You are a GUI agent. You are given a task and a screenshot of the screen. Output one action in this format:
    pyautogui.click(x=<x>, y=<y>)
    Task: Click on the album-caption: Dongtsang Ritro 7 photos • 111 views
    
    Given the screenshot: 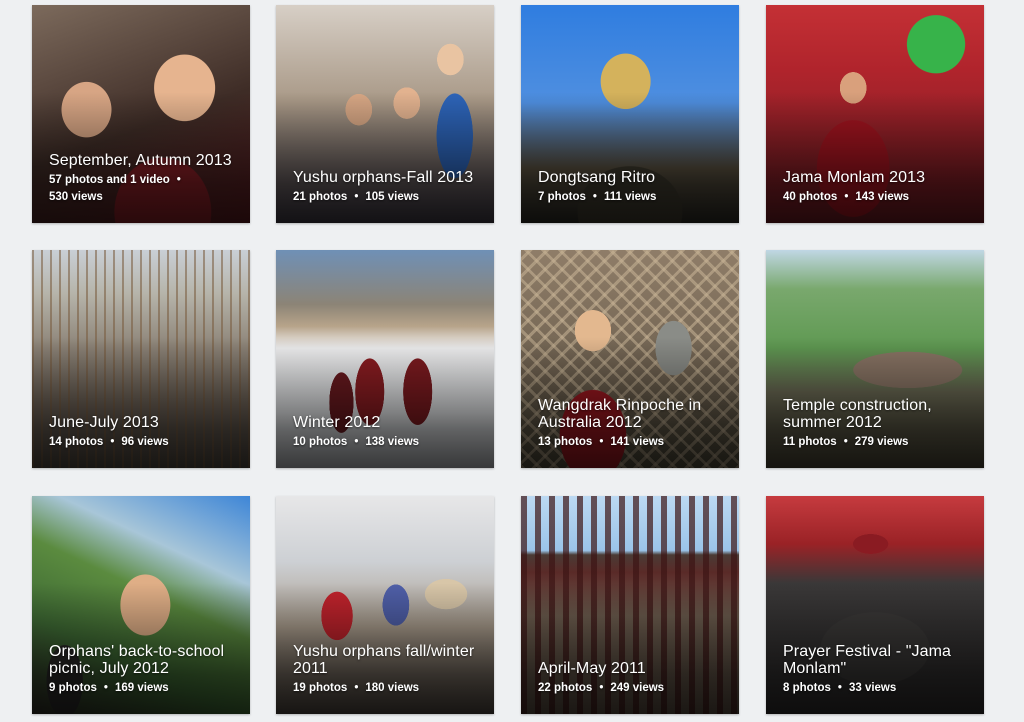 What is the action you would take?
    pyautogui.click(x=633, y=187)
    